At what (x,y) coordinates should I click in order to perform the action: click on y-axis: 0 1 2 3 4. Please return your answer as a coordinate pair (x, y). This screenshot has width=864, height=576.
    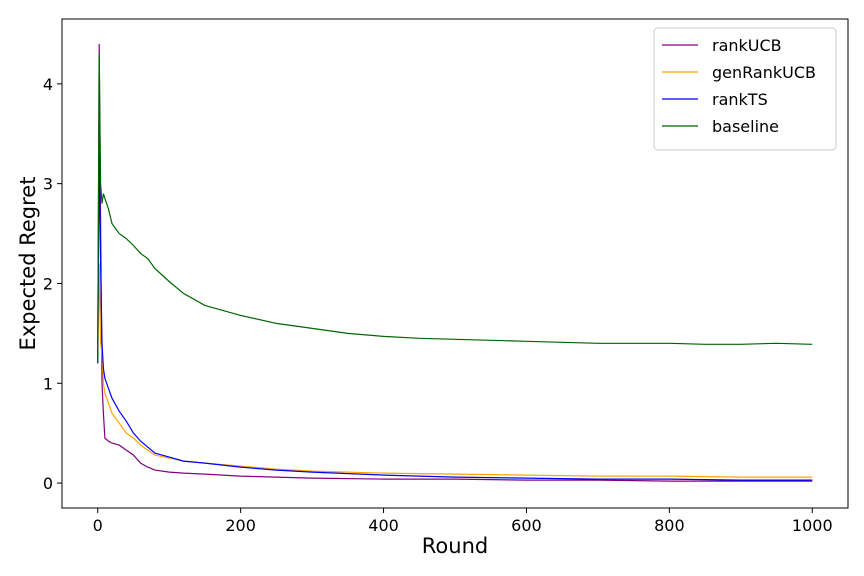
    Looking at the image, I should click on (52, 284).